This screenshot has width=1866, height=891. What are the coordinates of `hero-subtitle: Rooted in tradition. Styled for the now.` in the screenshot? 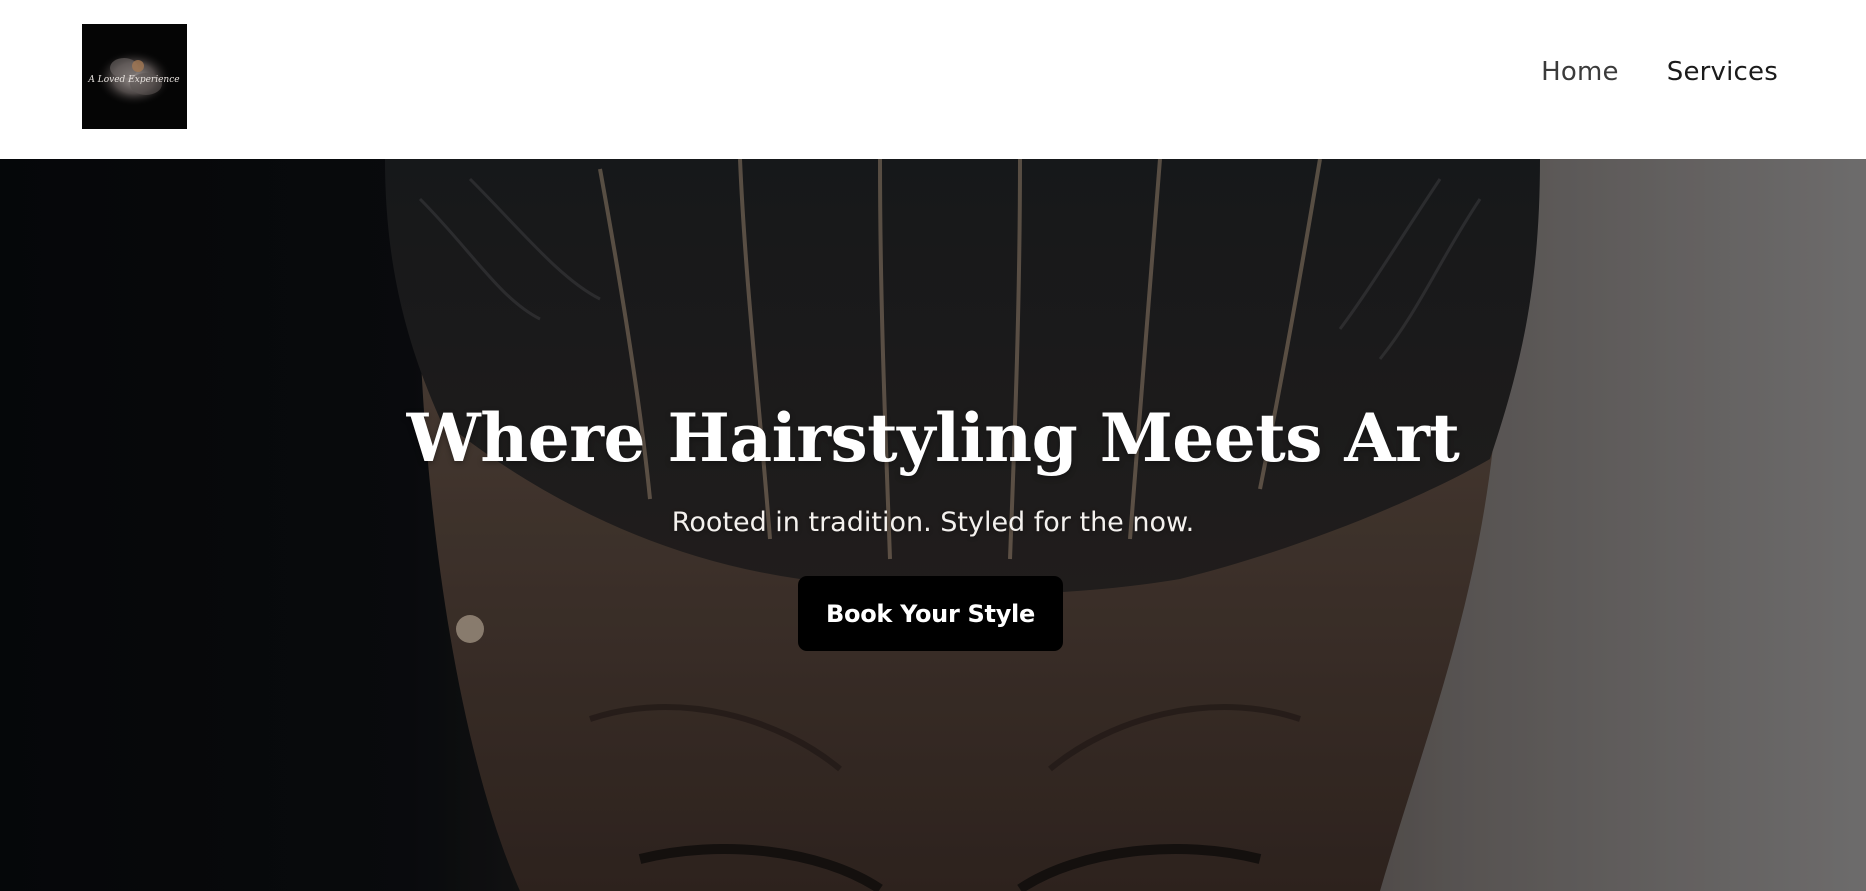 It's located at (933, 522).